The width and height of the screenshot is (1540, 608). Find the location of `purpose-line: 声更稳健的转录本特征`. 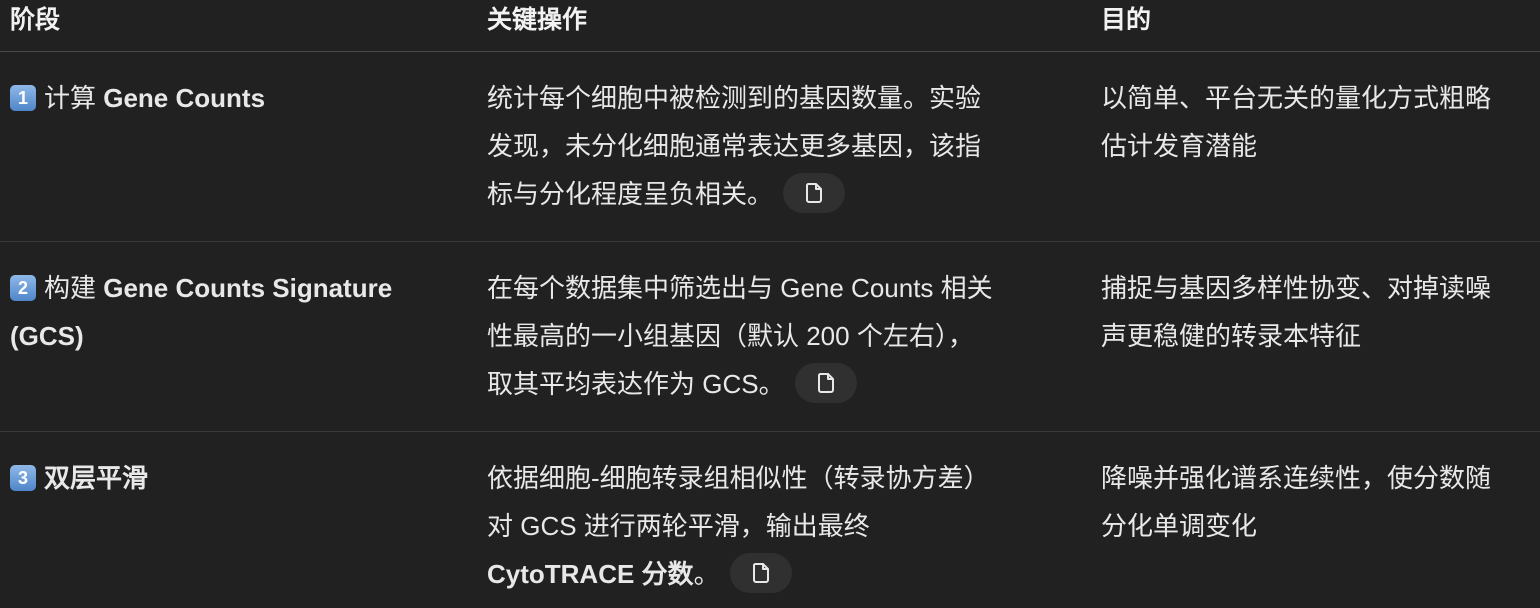

purpose-line: 声更稳健的转录本特征 is located at coordinates (1231, 336).